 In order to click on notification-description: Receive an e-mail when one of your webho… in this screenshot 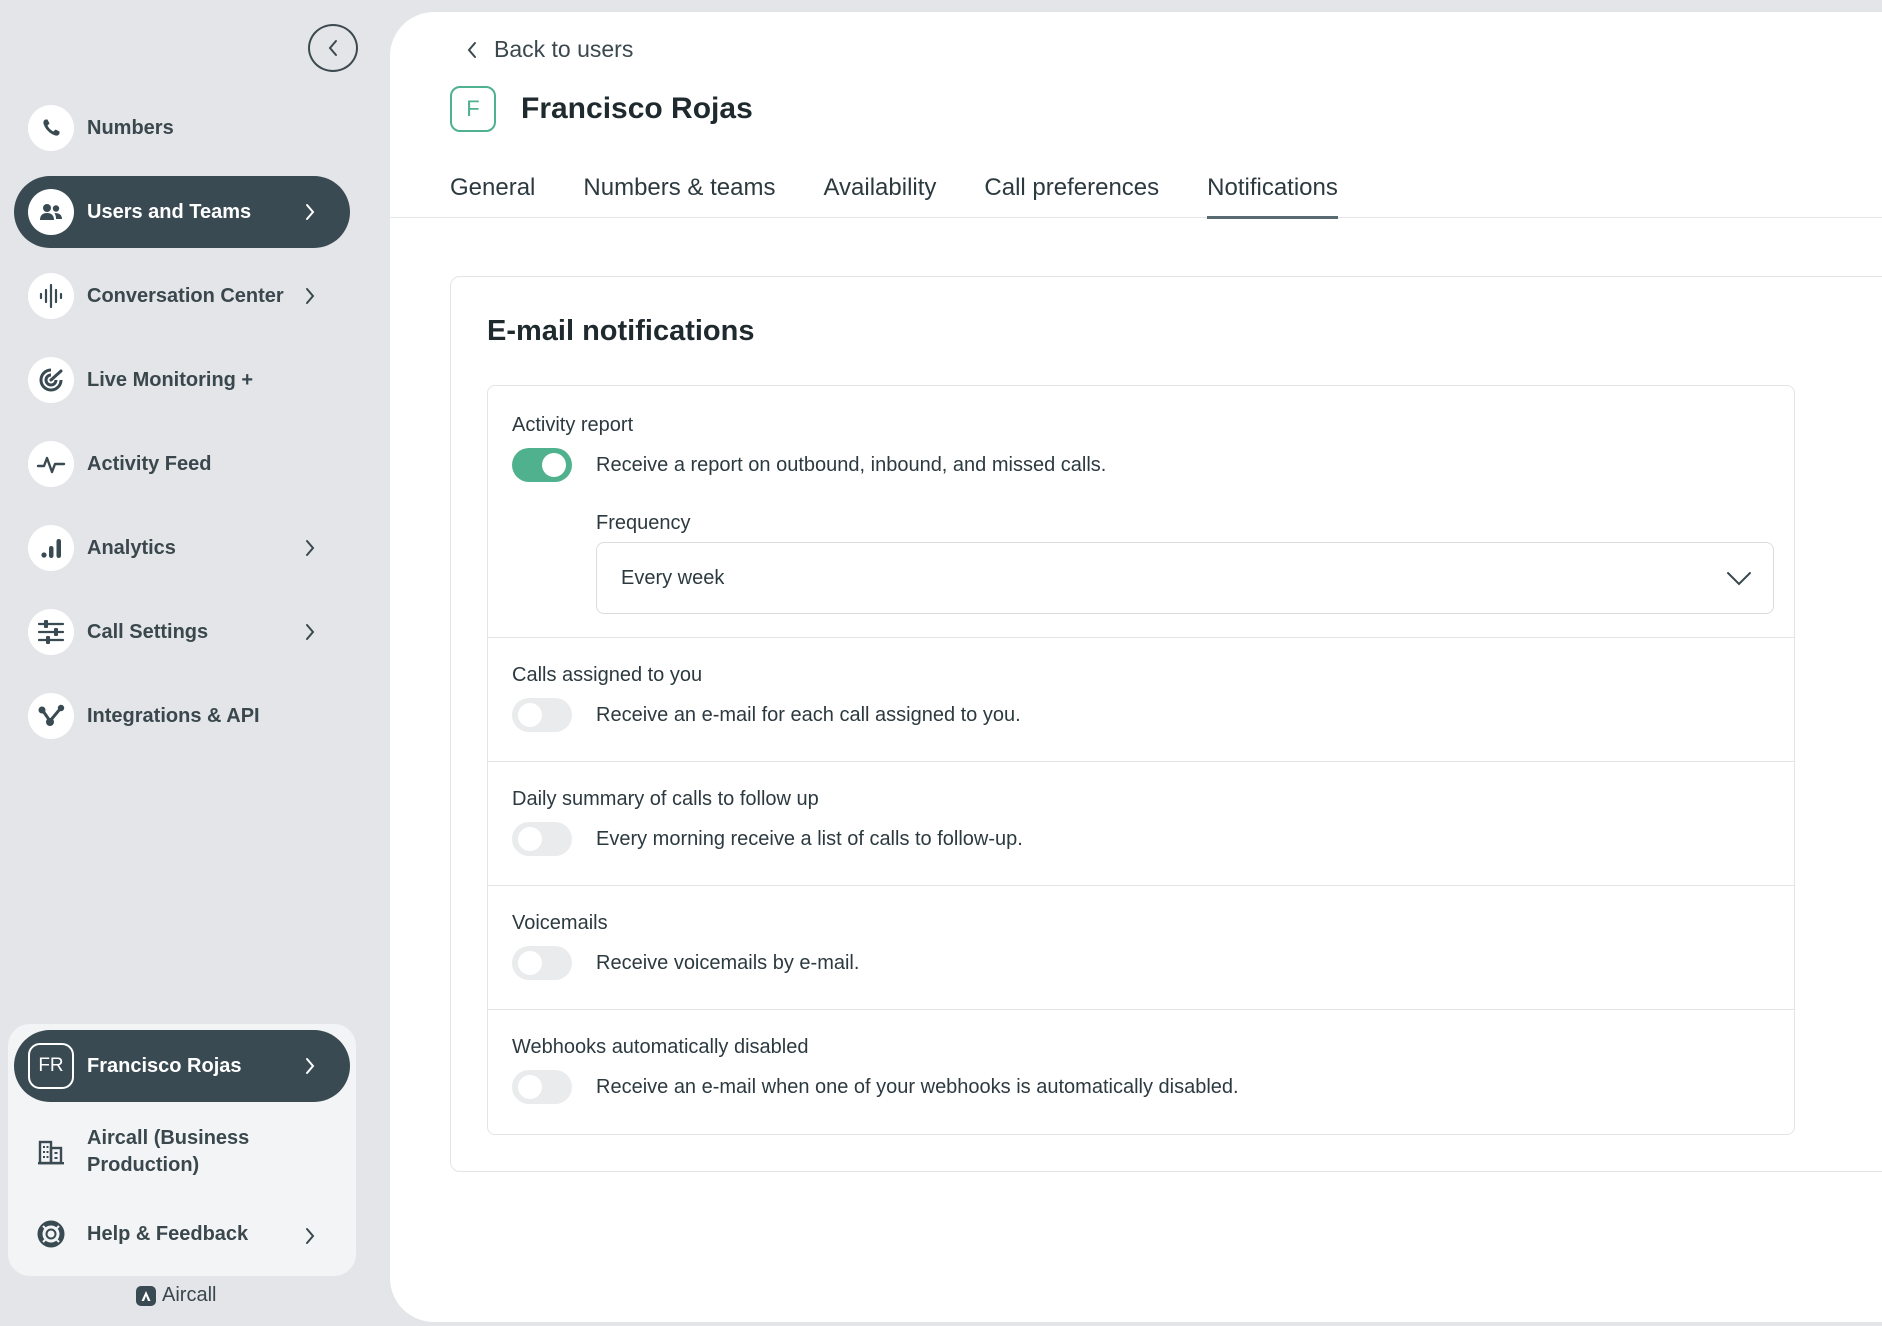, I will do `click(917, 1087)`.